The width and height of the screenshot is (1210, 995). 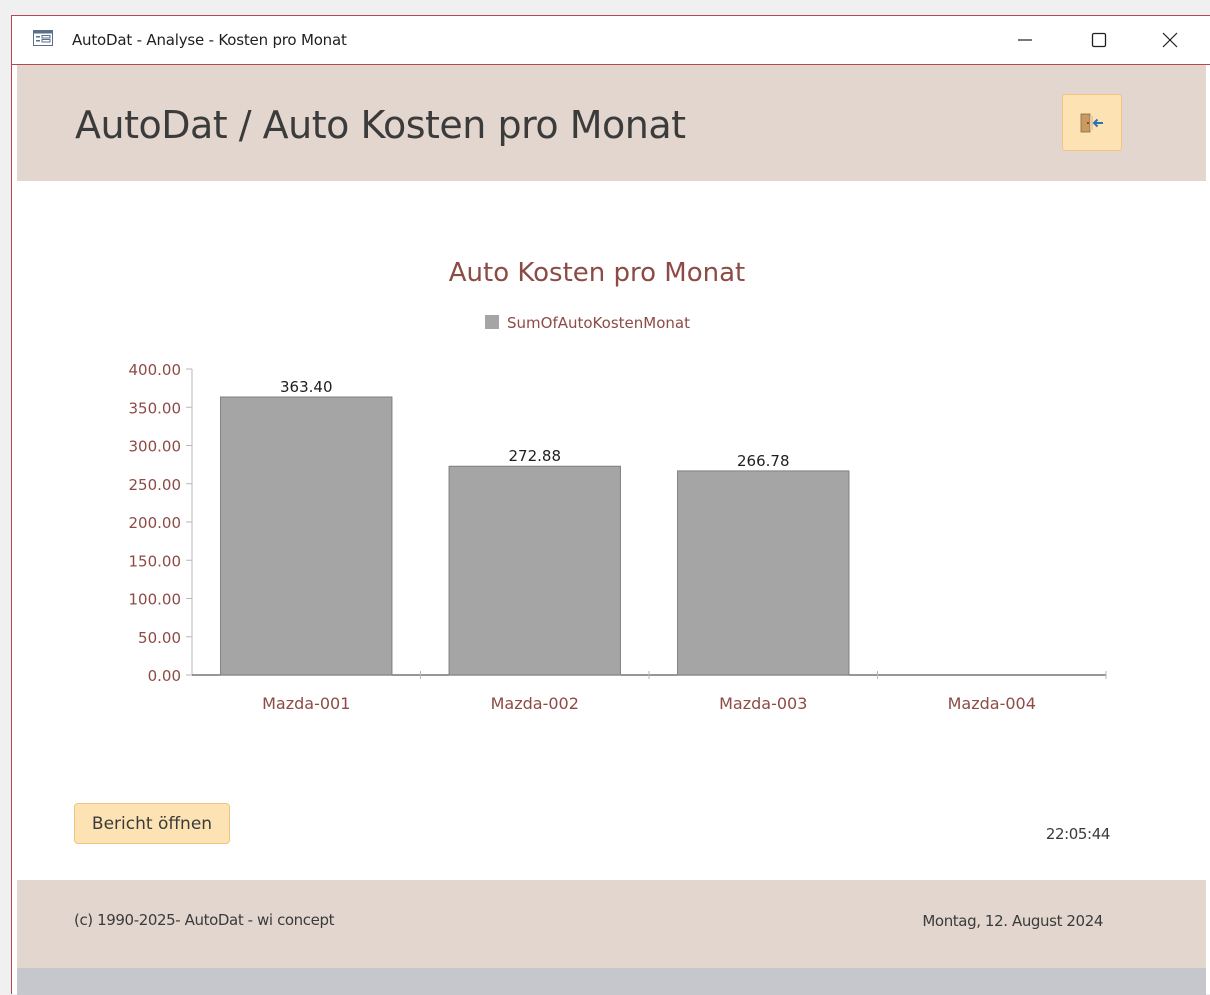 I want to click on legend-label: SumOfAutoKostenMonat, so click(x=598, y=323).